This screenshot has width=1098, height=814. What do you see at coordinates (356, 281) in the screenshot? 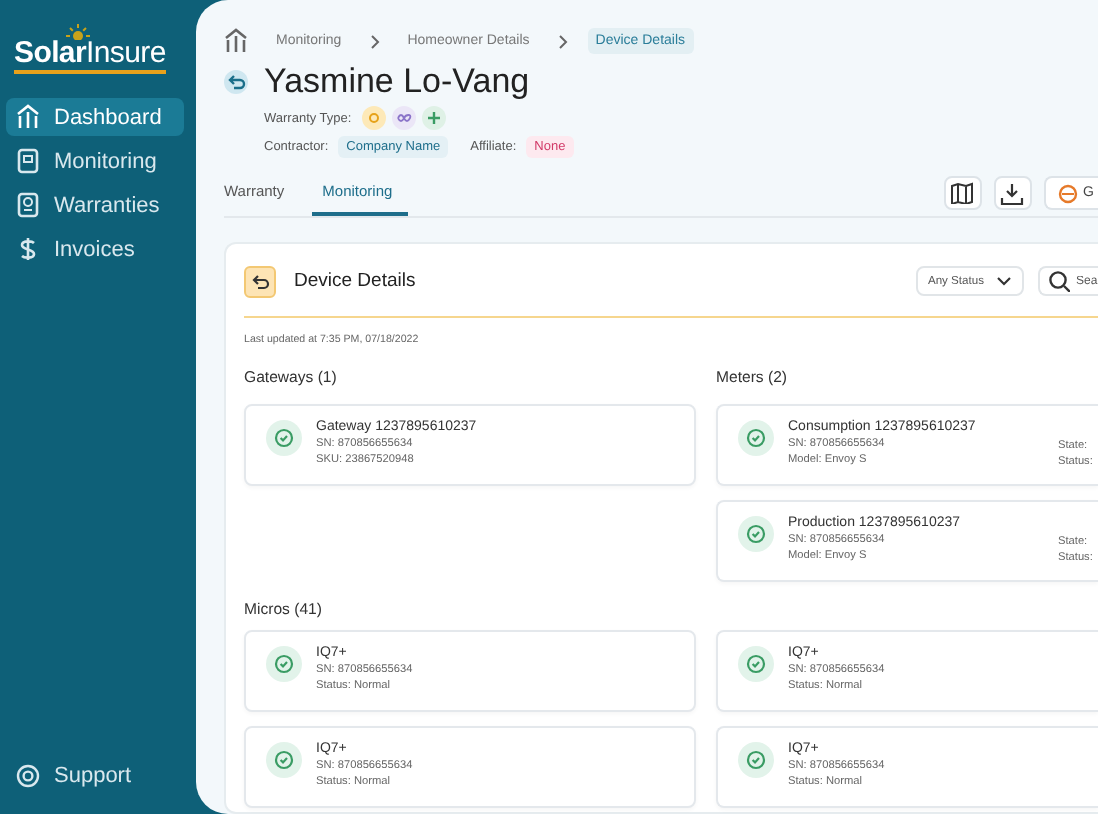
I see `card-title: Device Details` at bounding box center [356, 281].